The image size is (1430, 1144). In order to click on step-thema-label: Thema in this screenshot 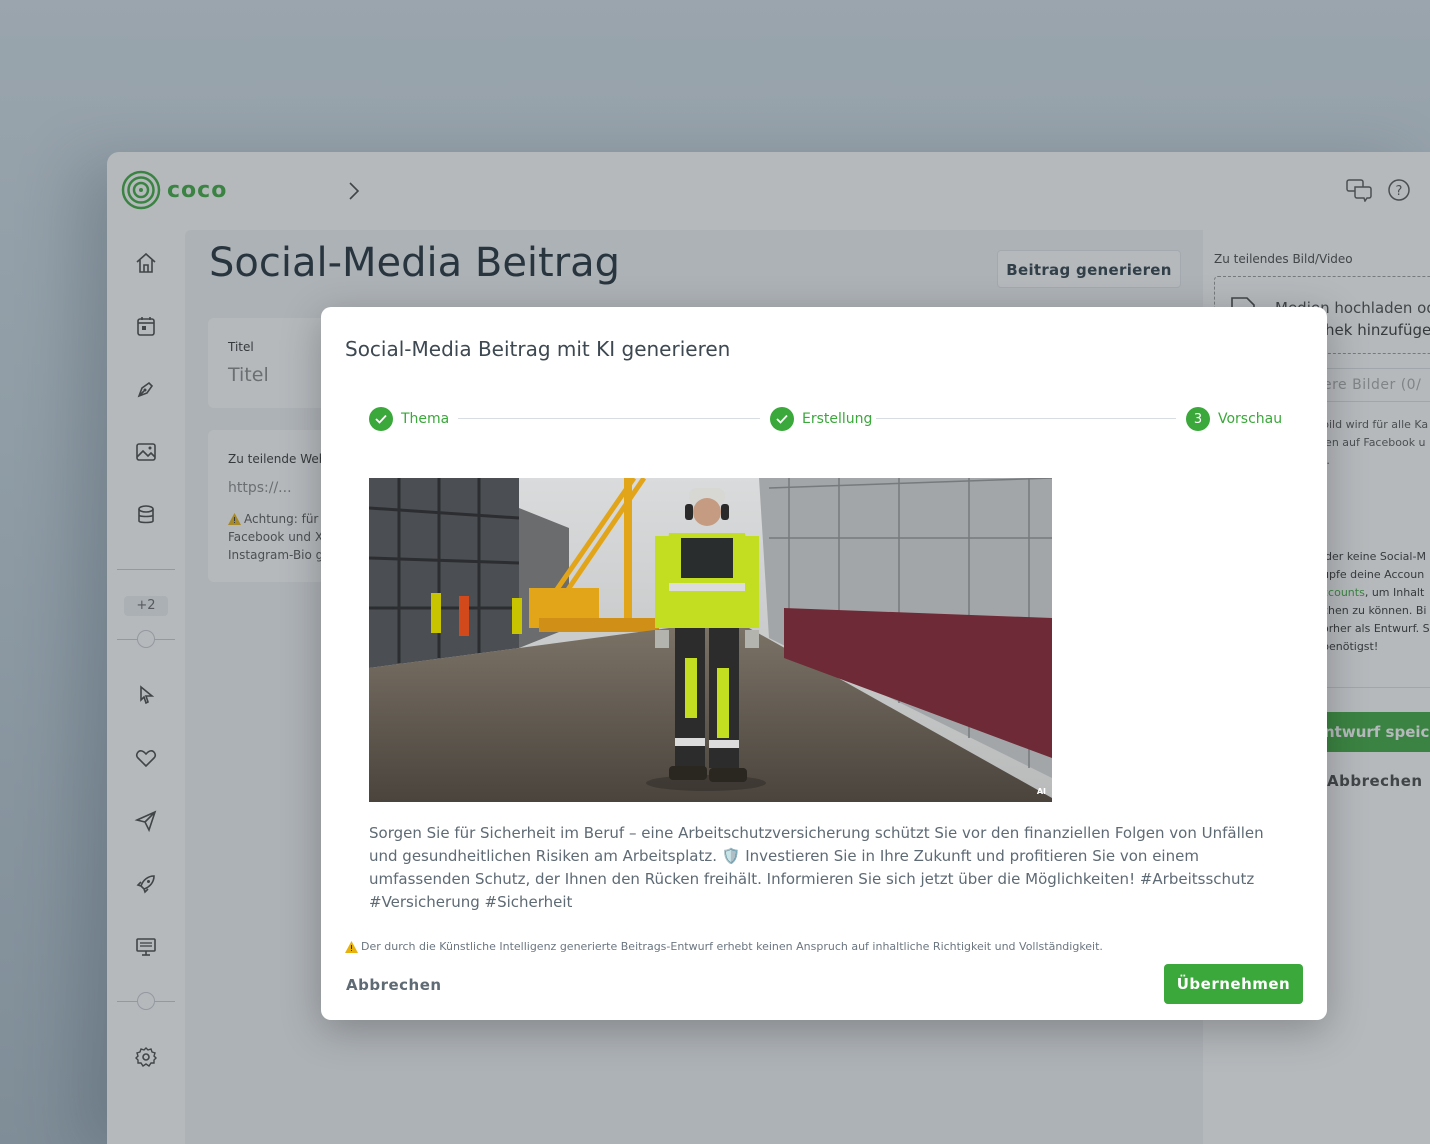, I will do `click(425, 419)`.